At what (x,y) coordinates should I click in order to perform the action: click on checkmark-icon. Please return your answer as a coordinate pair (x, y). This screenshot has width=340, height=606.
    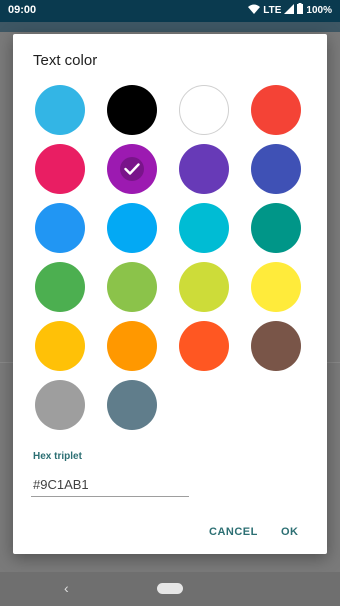
    Looking at the image, I should click on (132, 169).